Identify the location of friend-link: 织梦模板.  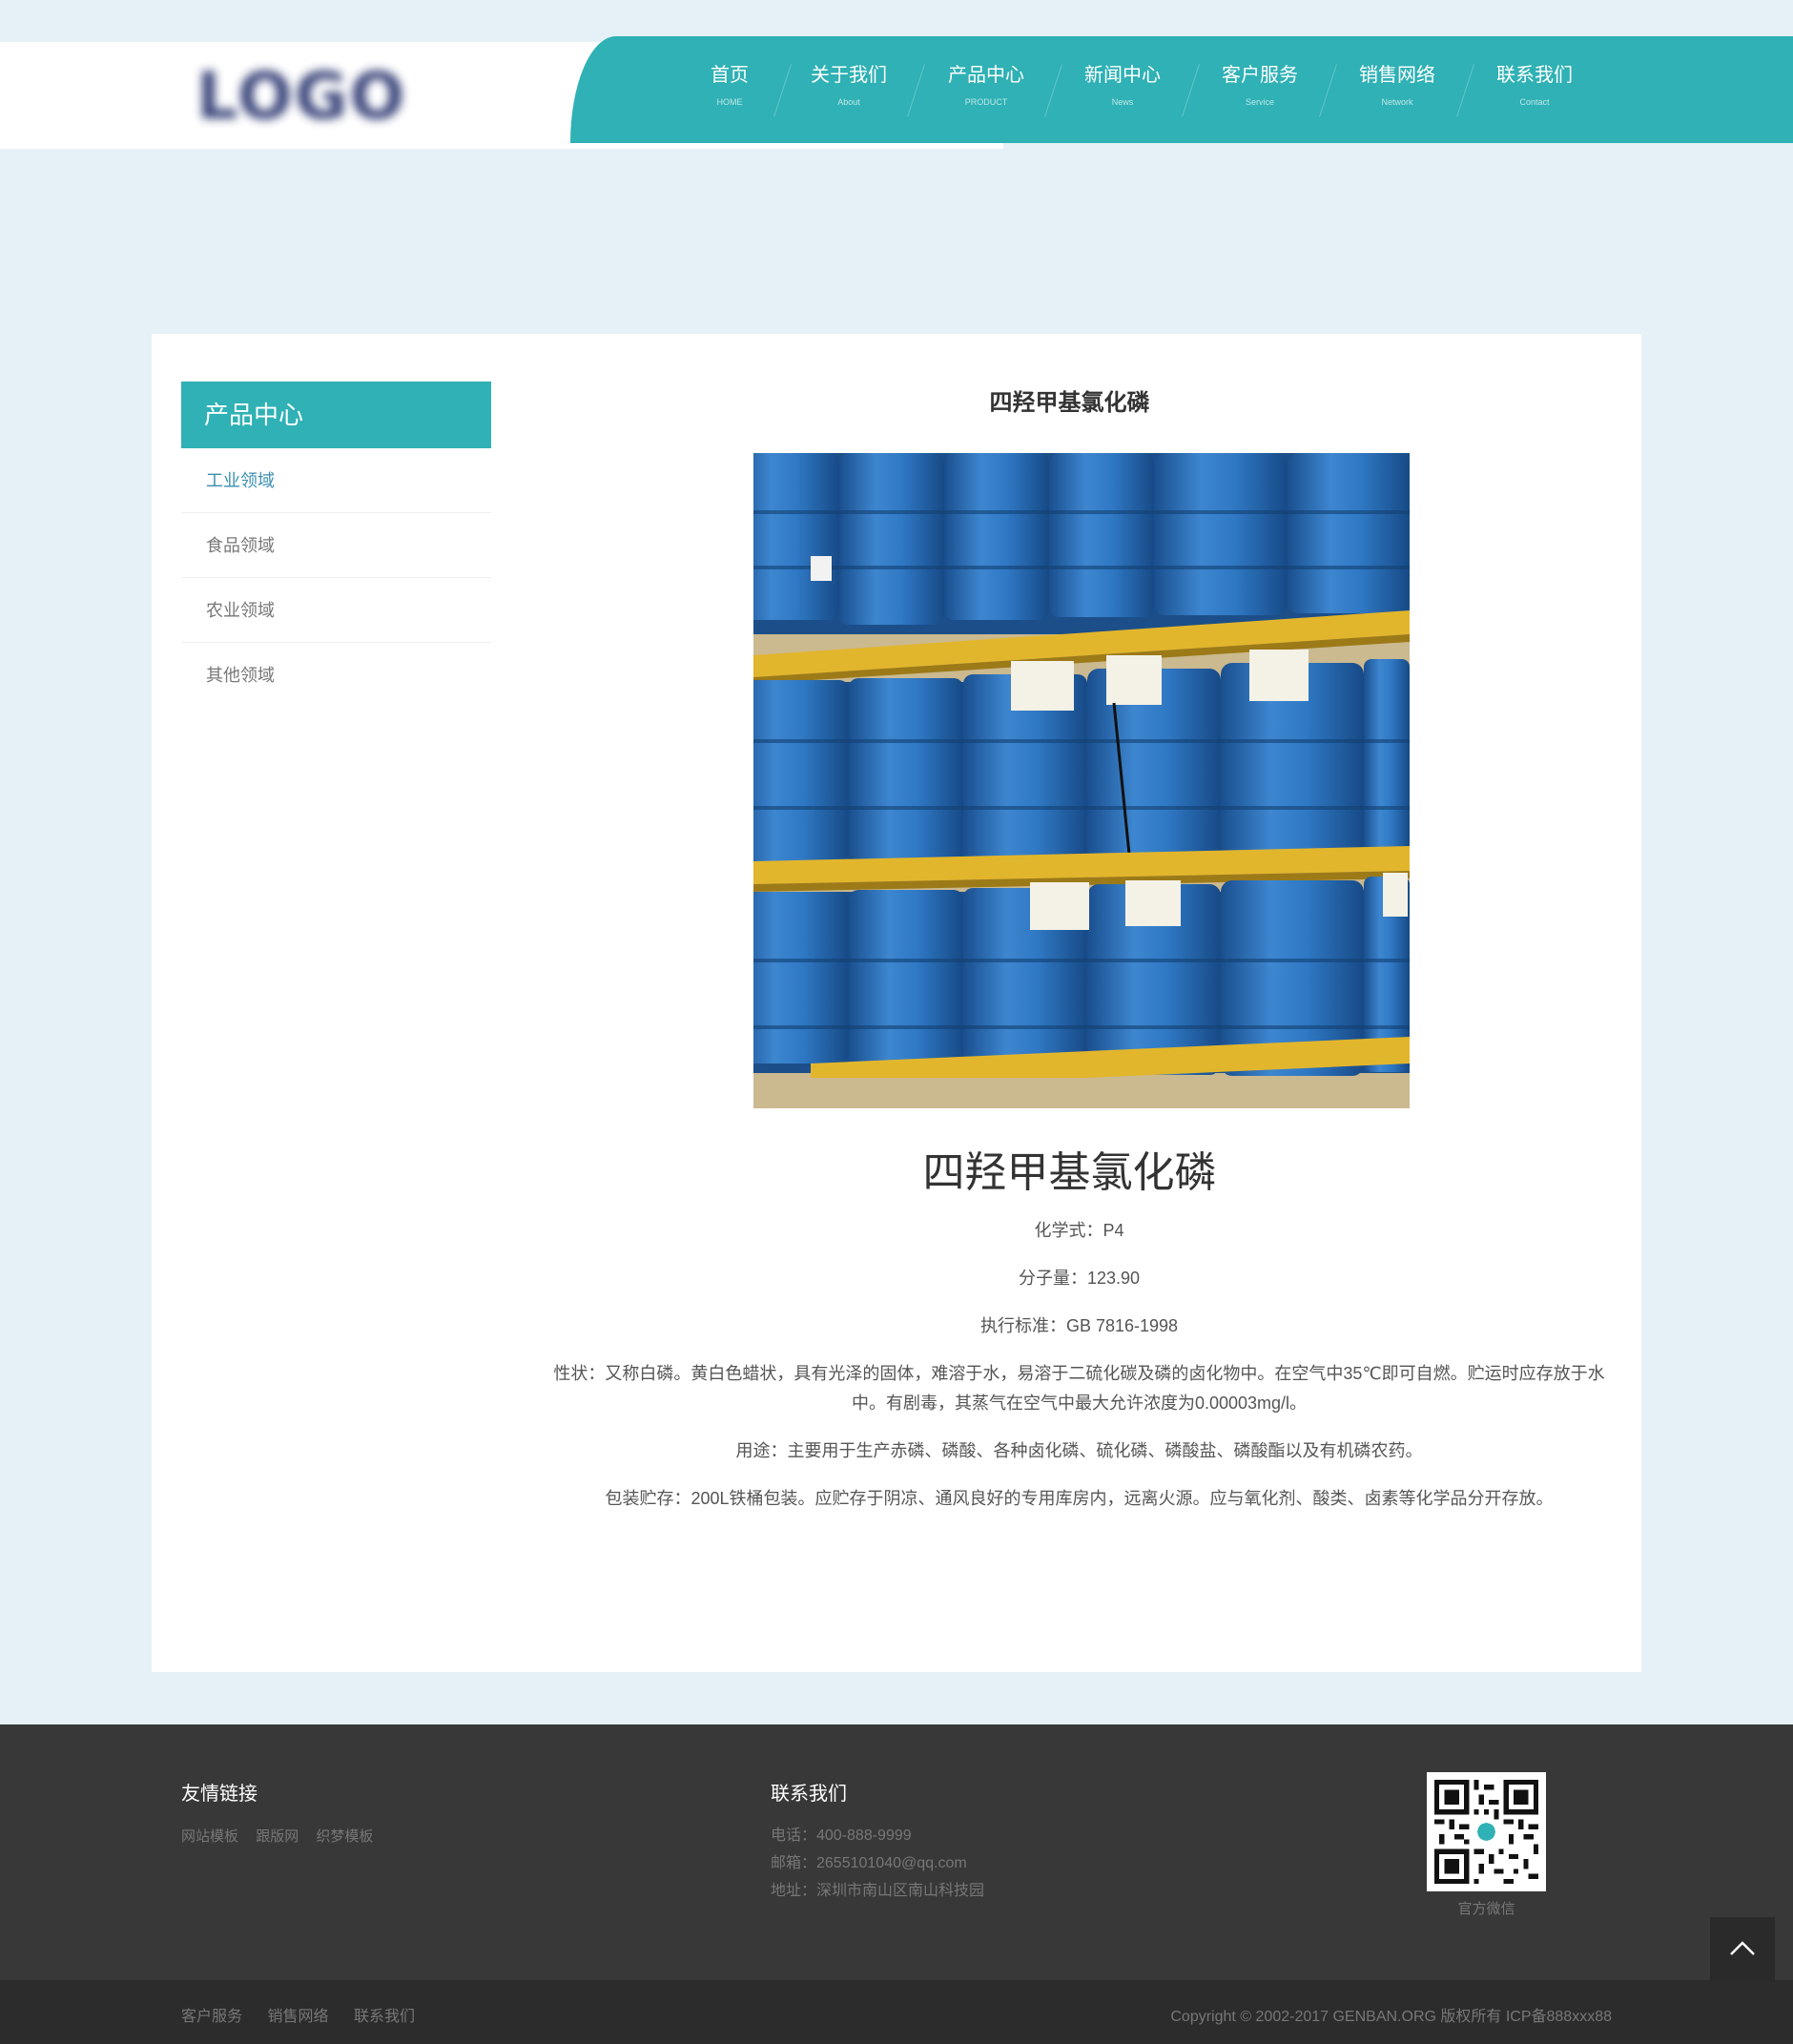
(344, 1836).